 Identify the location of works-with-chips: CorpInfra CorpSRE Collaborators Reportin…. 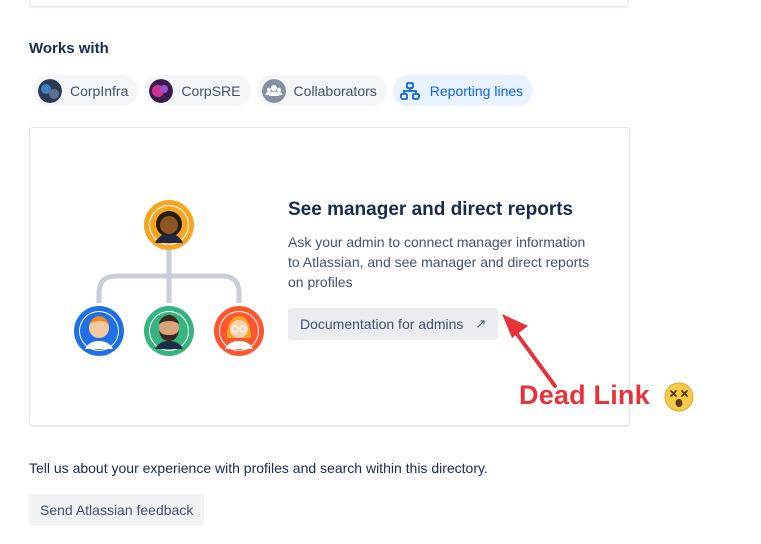
(283, 90).